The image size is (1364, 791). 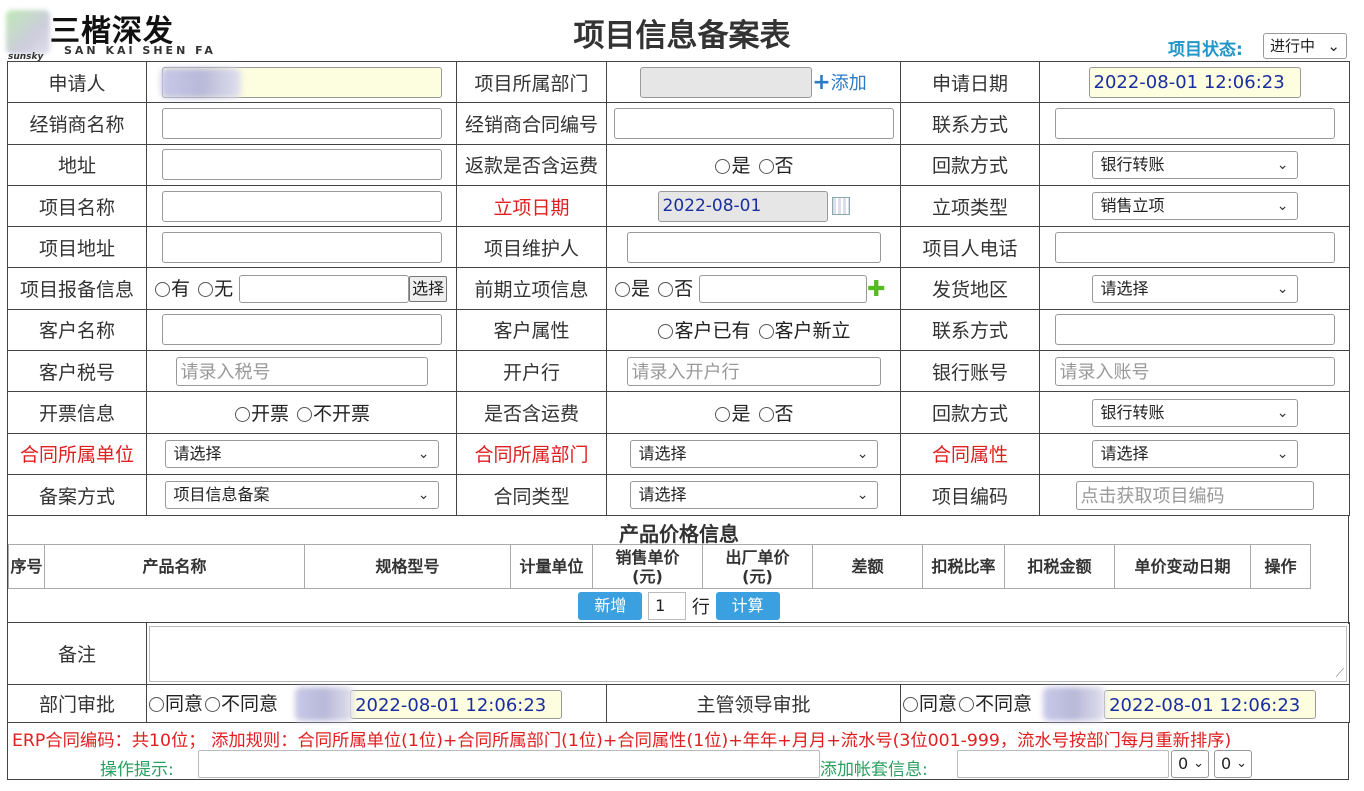 I want to click on invoice-no-label: 不开票, so click(x=342, y=414).